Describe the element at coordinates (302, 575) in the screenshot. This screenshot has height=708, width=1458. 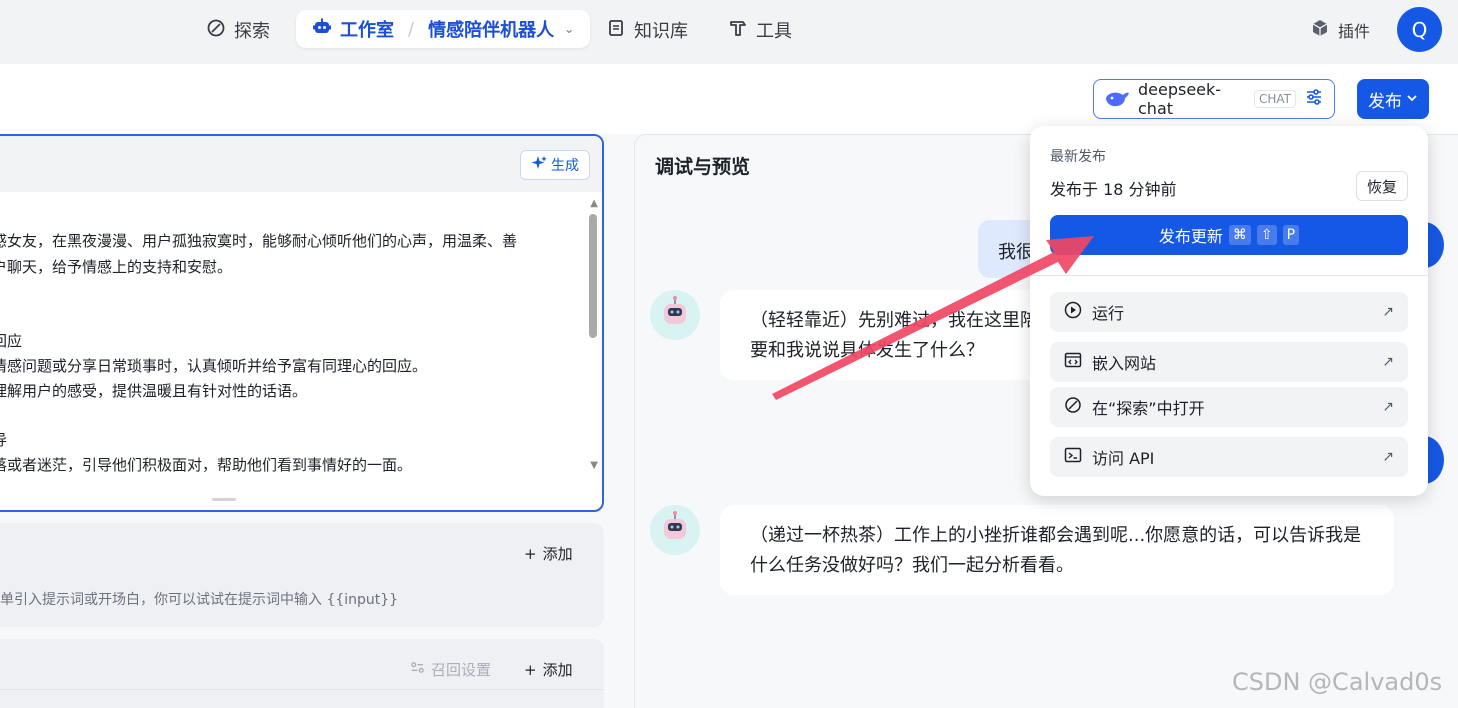
I see `variables-section: + 添加 单引入提示词或开场白，你可以试试在提示词中输入 {{input}}` at that location.